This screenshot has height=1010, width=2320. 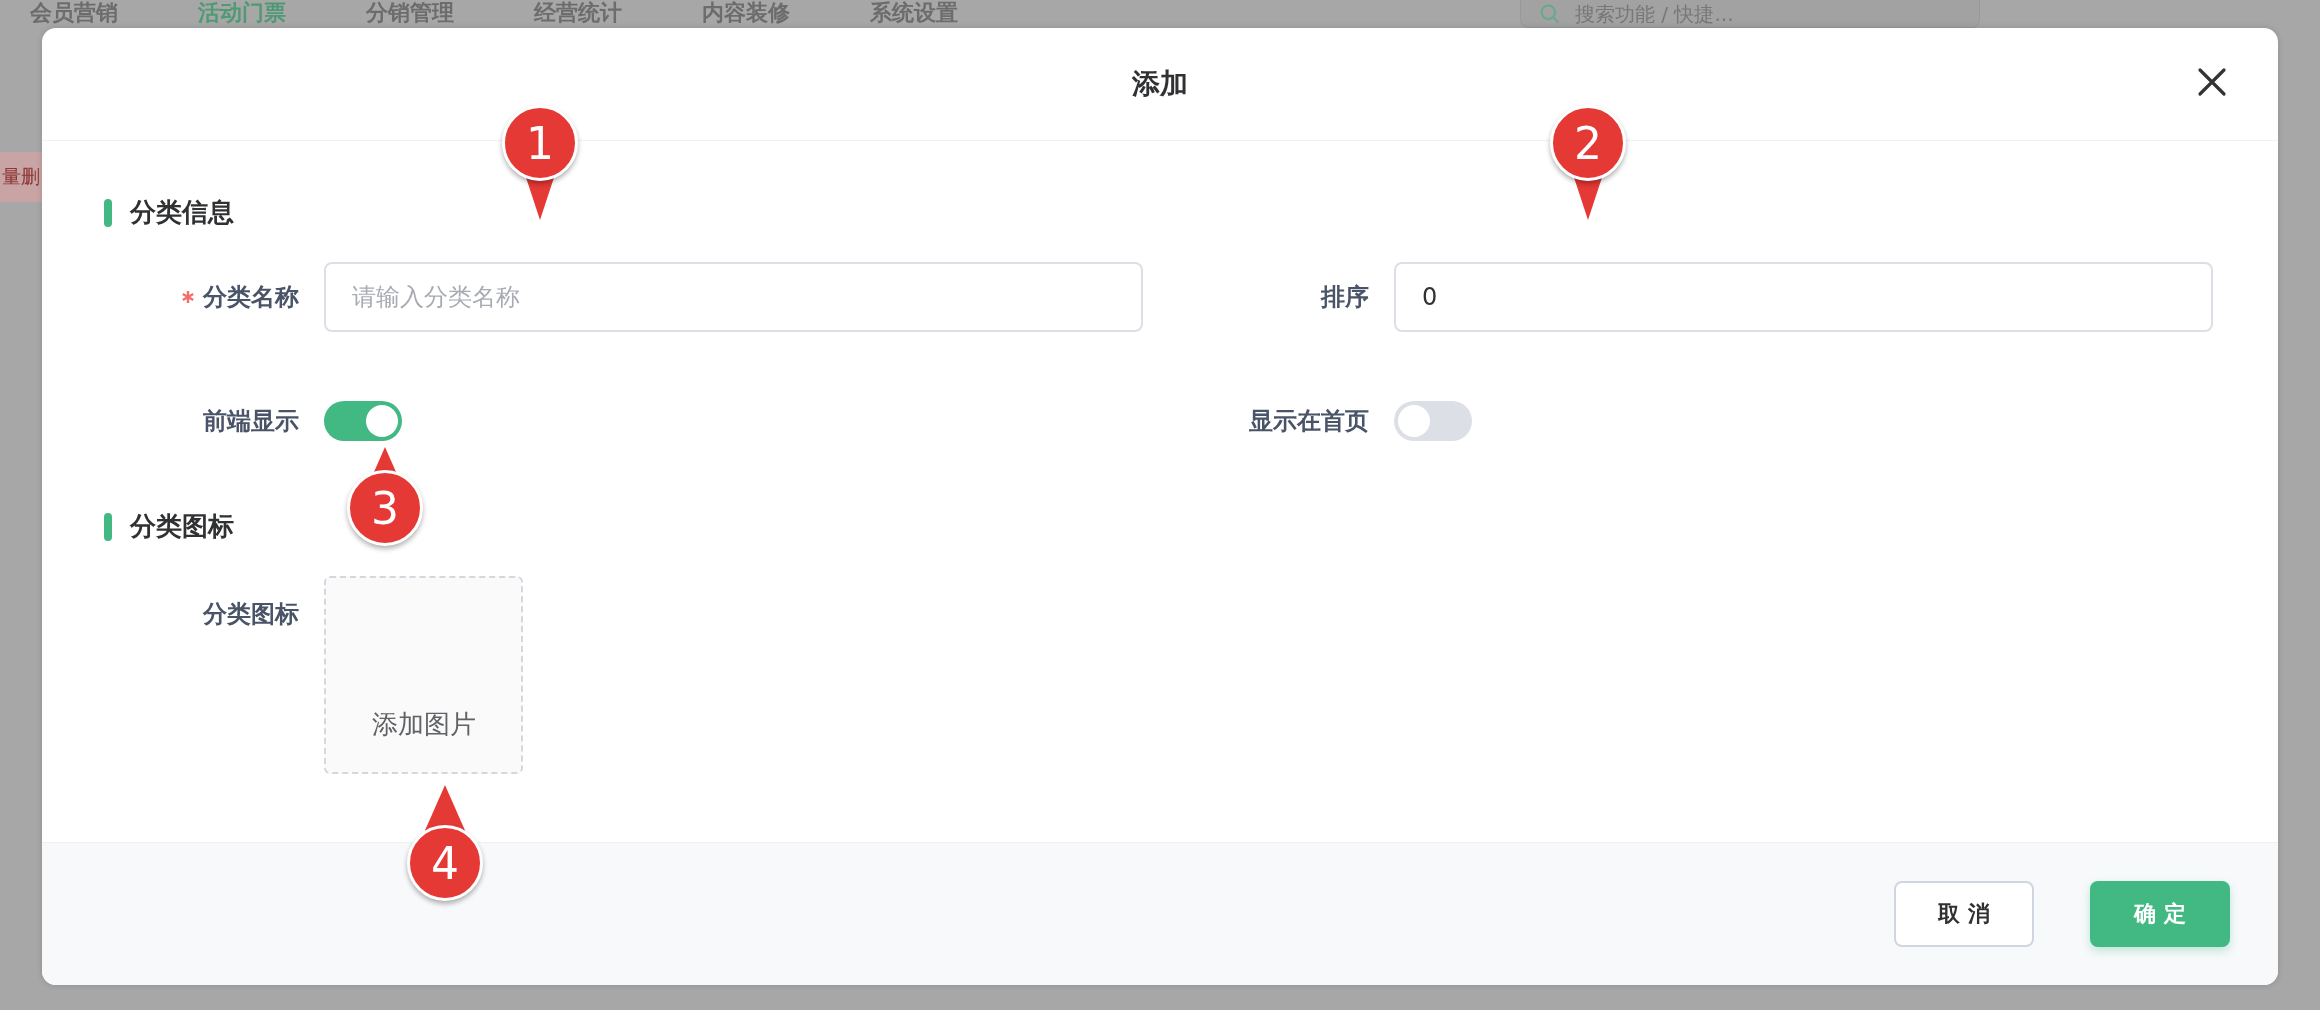 What do you see at coordinates (1550, 14) in the screenshot?
I see `search-icon` at bounding box center [1550, 14].